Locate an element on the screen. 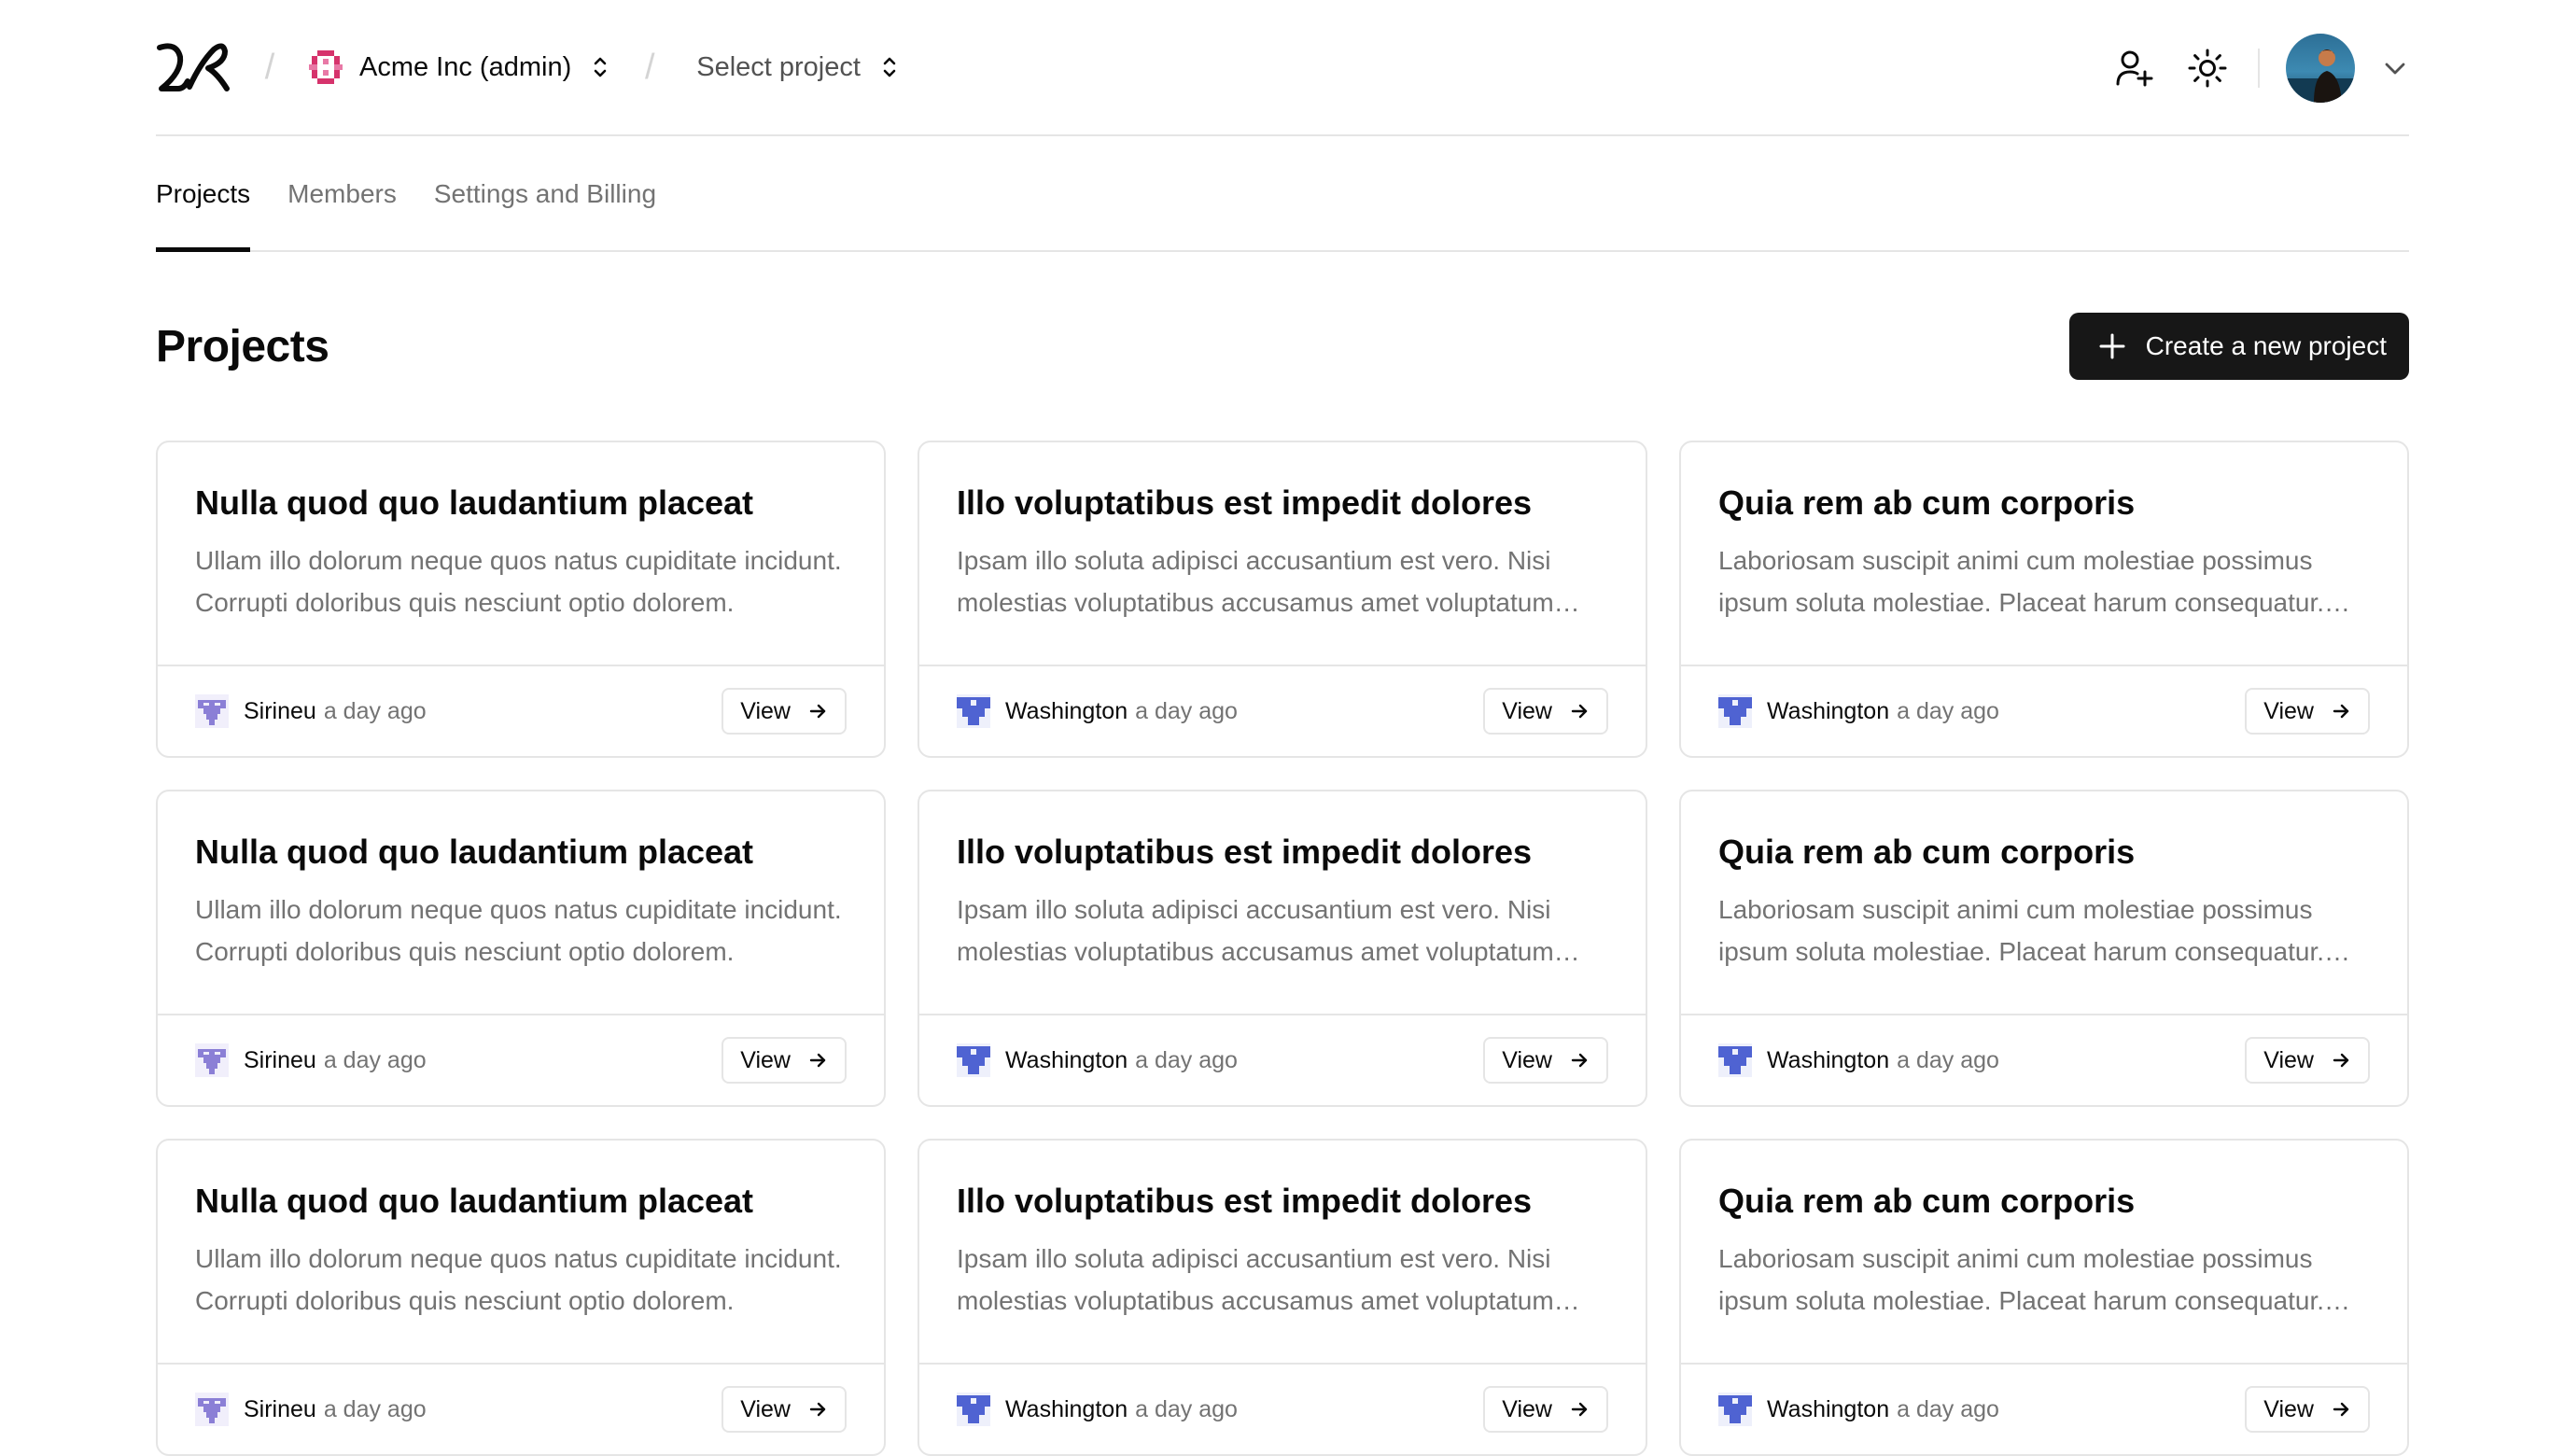 This screenshot has width=2550, height=1456. user-plus-icon is located at coordinates (2134, 68).